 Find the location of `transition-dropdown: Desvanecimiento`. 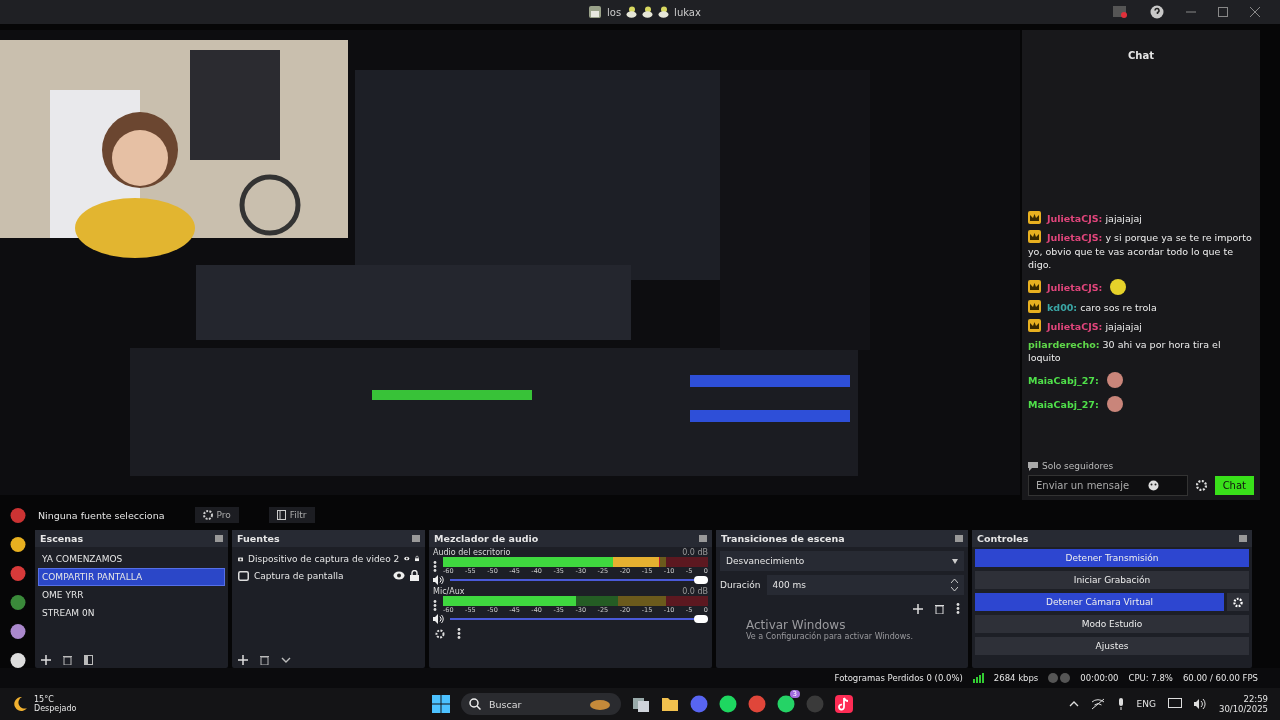

transition-dropdown: Desvanecimiento is located at coordinates (842, 561).